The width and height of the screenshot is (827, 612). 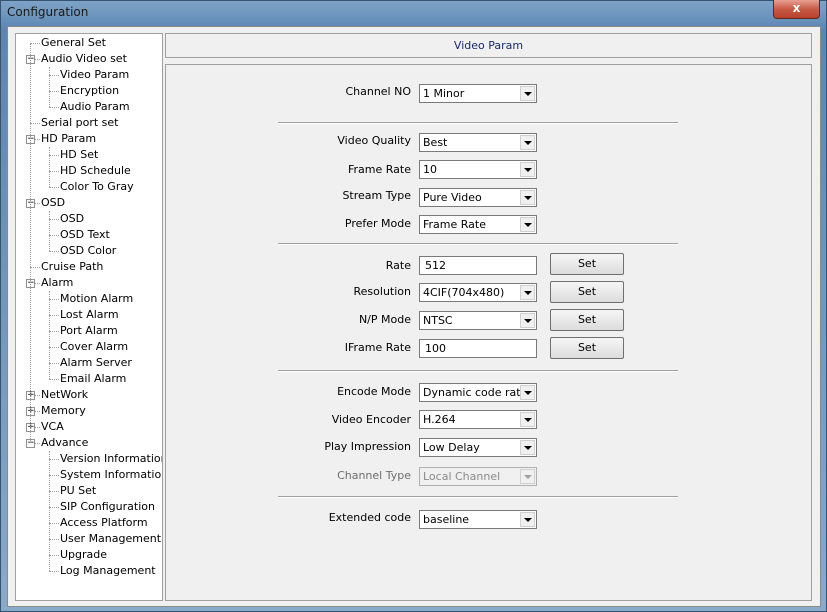 What do you see at coordinates (587, 292) in the screenshot?
I see `resolution-set-button: Set` at bounding box center [587, 292].